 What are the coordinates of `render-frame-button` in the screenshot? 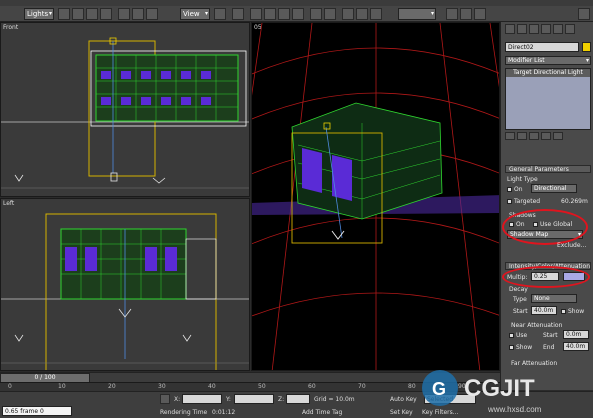 It's located at (466, 14).